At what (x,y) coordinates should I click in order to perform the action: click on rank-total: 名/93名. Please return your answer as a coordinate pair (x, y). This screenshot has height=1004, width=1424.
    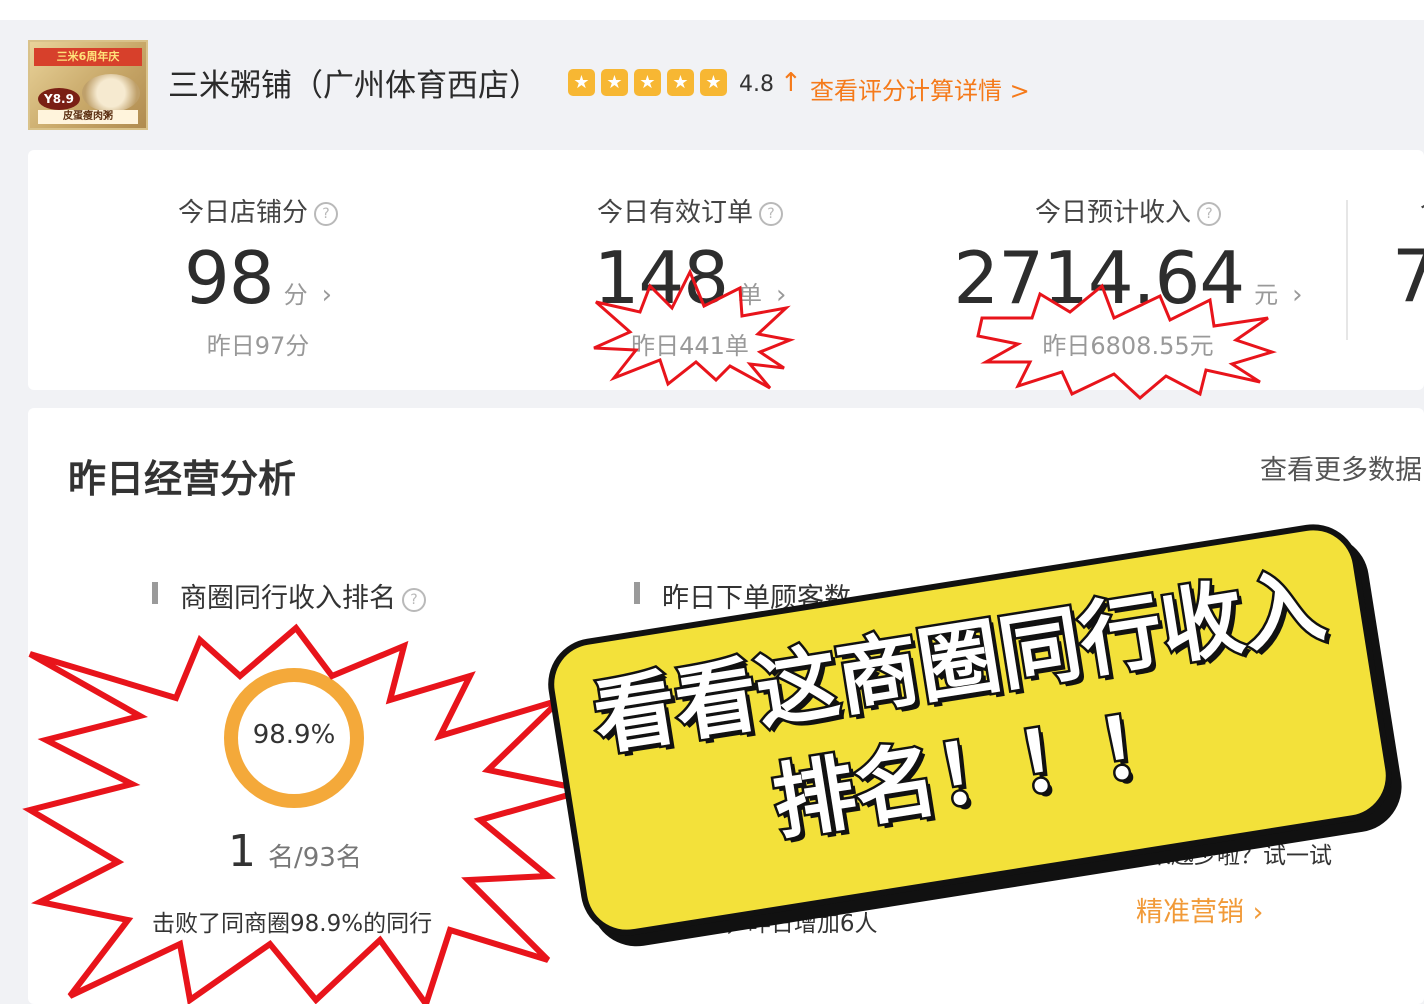
    Looking at the image, I should click on (315, 858).